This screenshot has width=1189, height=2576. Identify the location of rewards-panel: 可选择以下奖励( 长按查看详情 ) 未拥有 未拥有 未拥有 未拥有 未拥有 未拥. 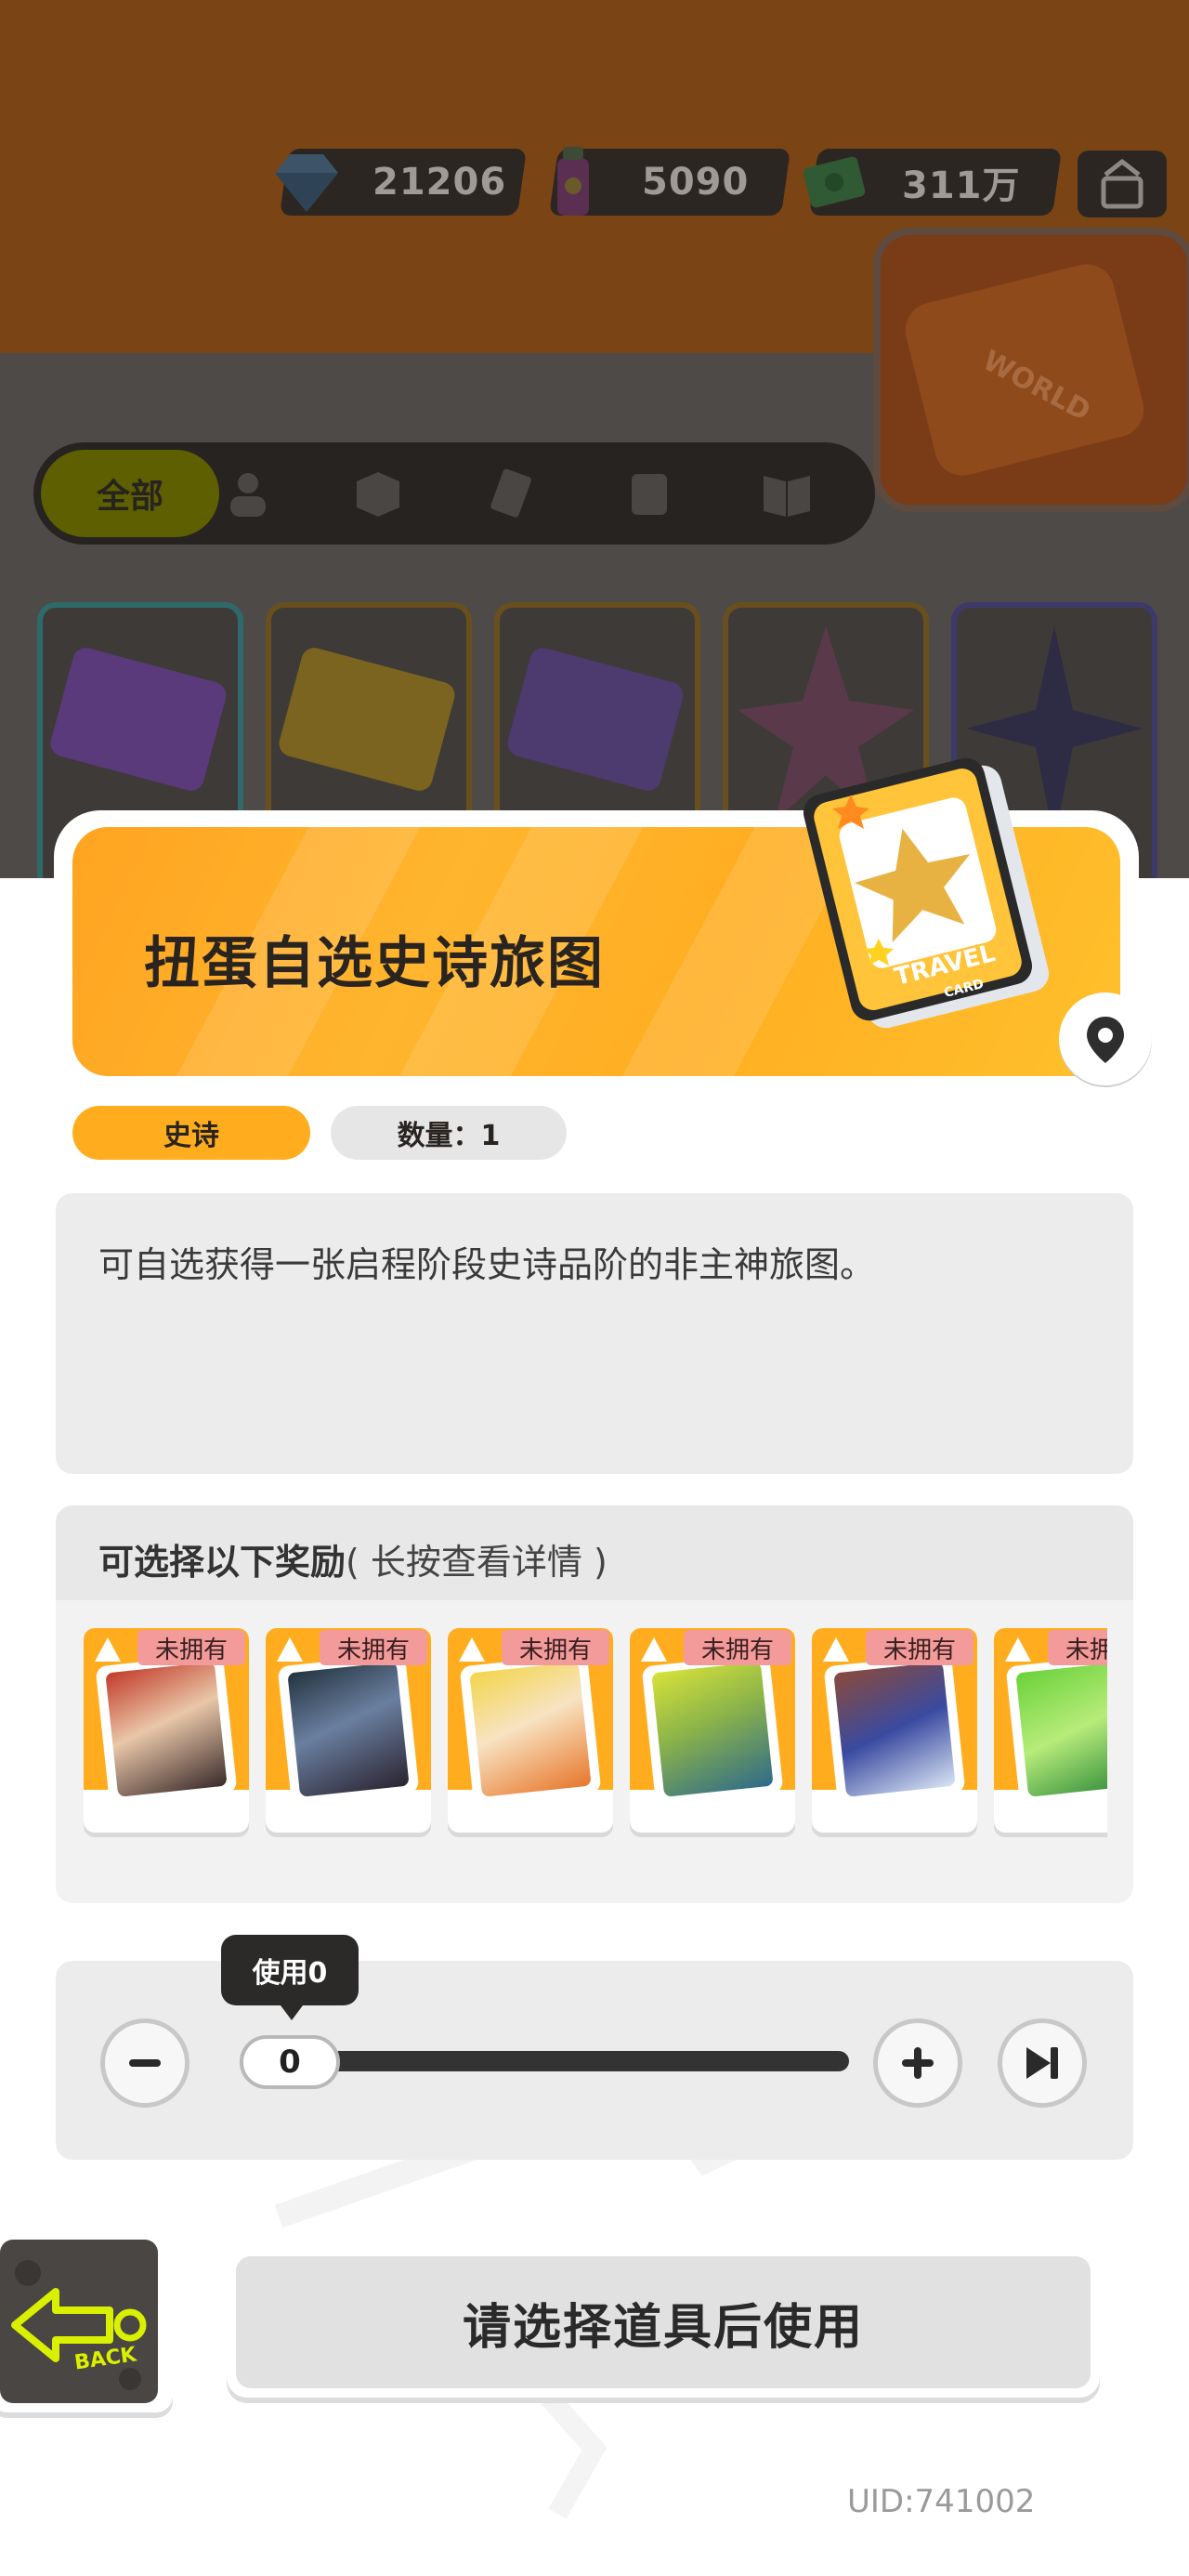
(594, 1704).